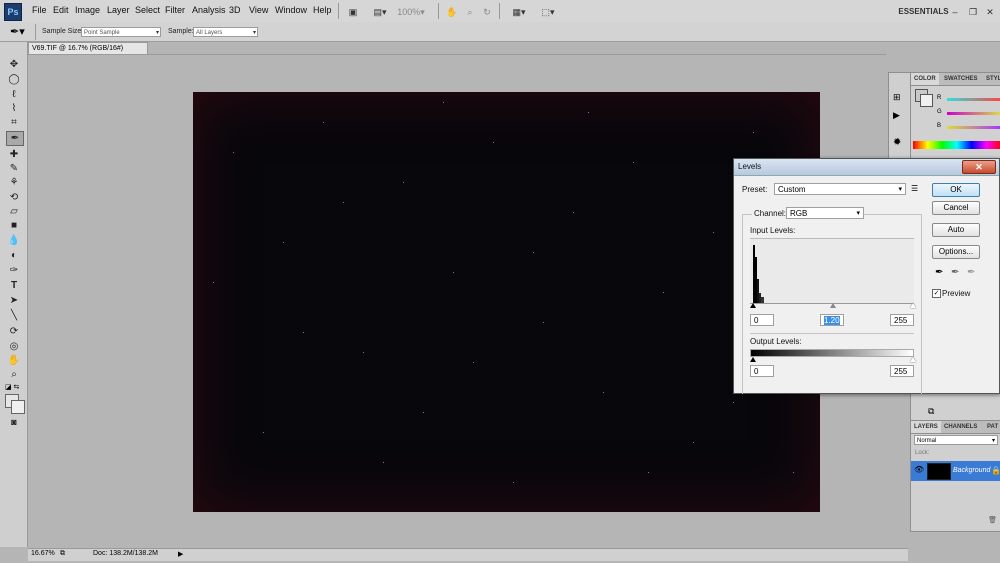 Image resolution: width=1000 pixels, height=563 pixels. I want to click on rotate-view-icon: ↻, so click(487, 12).